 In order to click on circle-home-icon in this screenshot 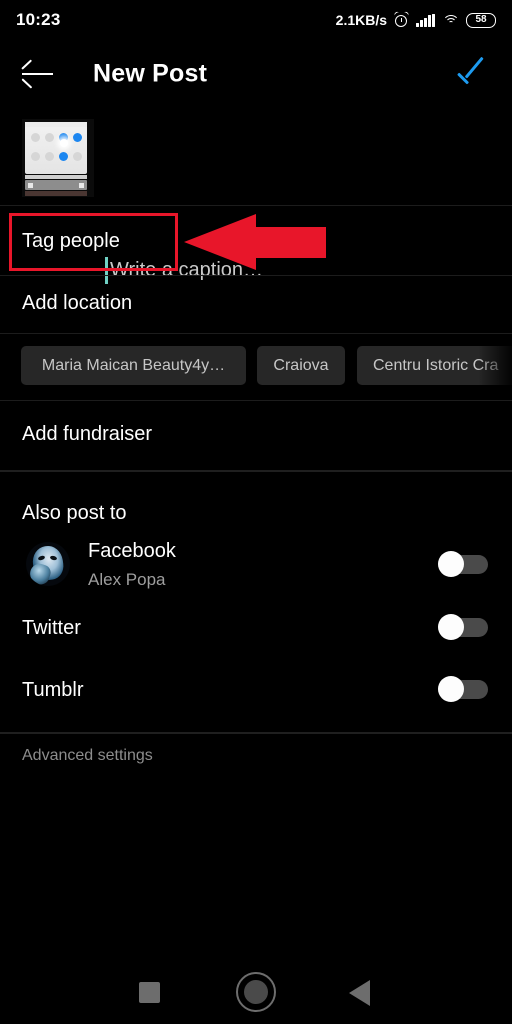, I will do `click(256, 992)`.